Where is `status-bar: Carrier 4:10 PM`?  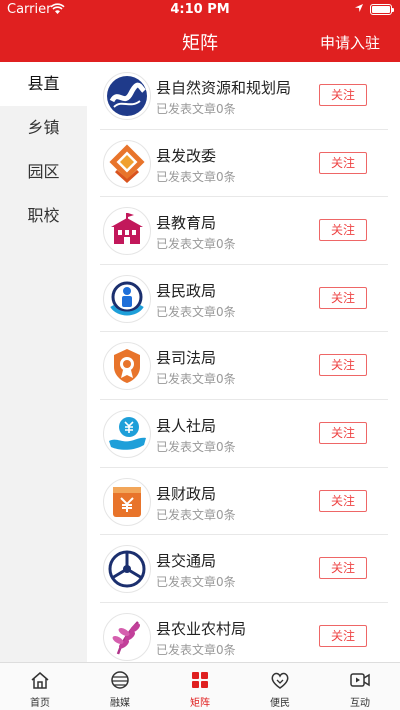 status-bar: Carrier 4:10 PM is located at coordinates (200, 10).